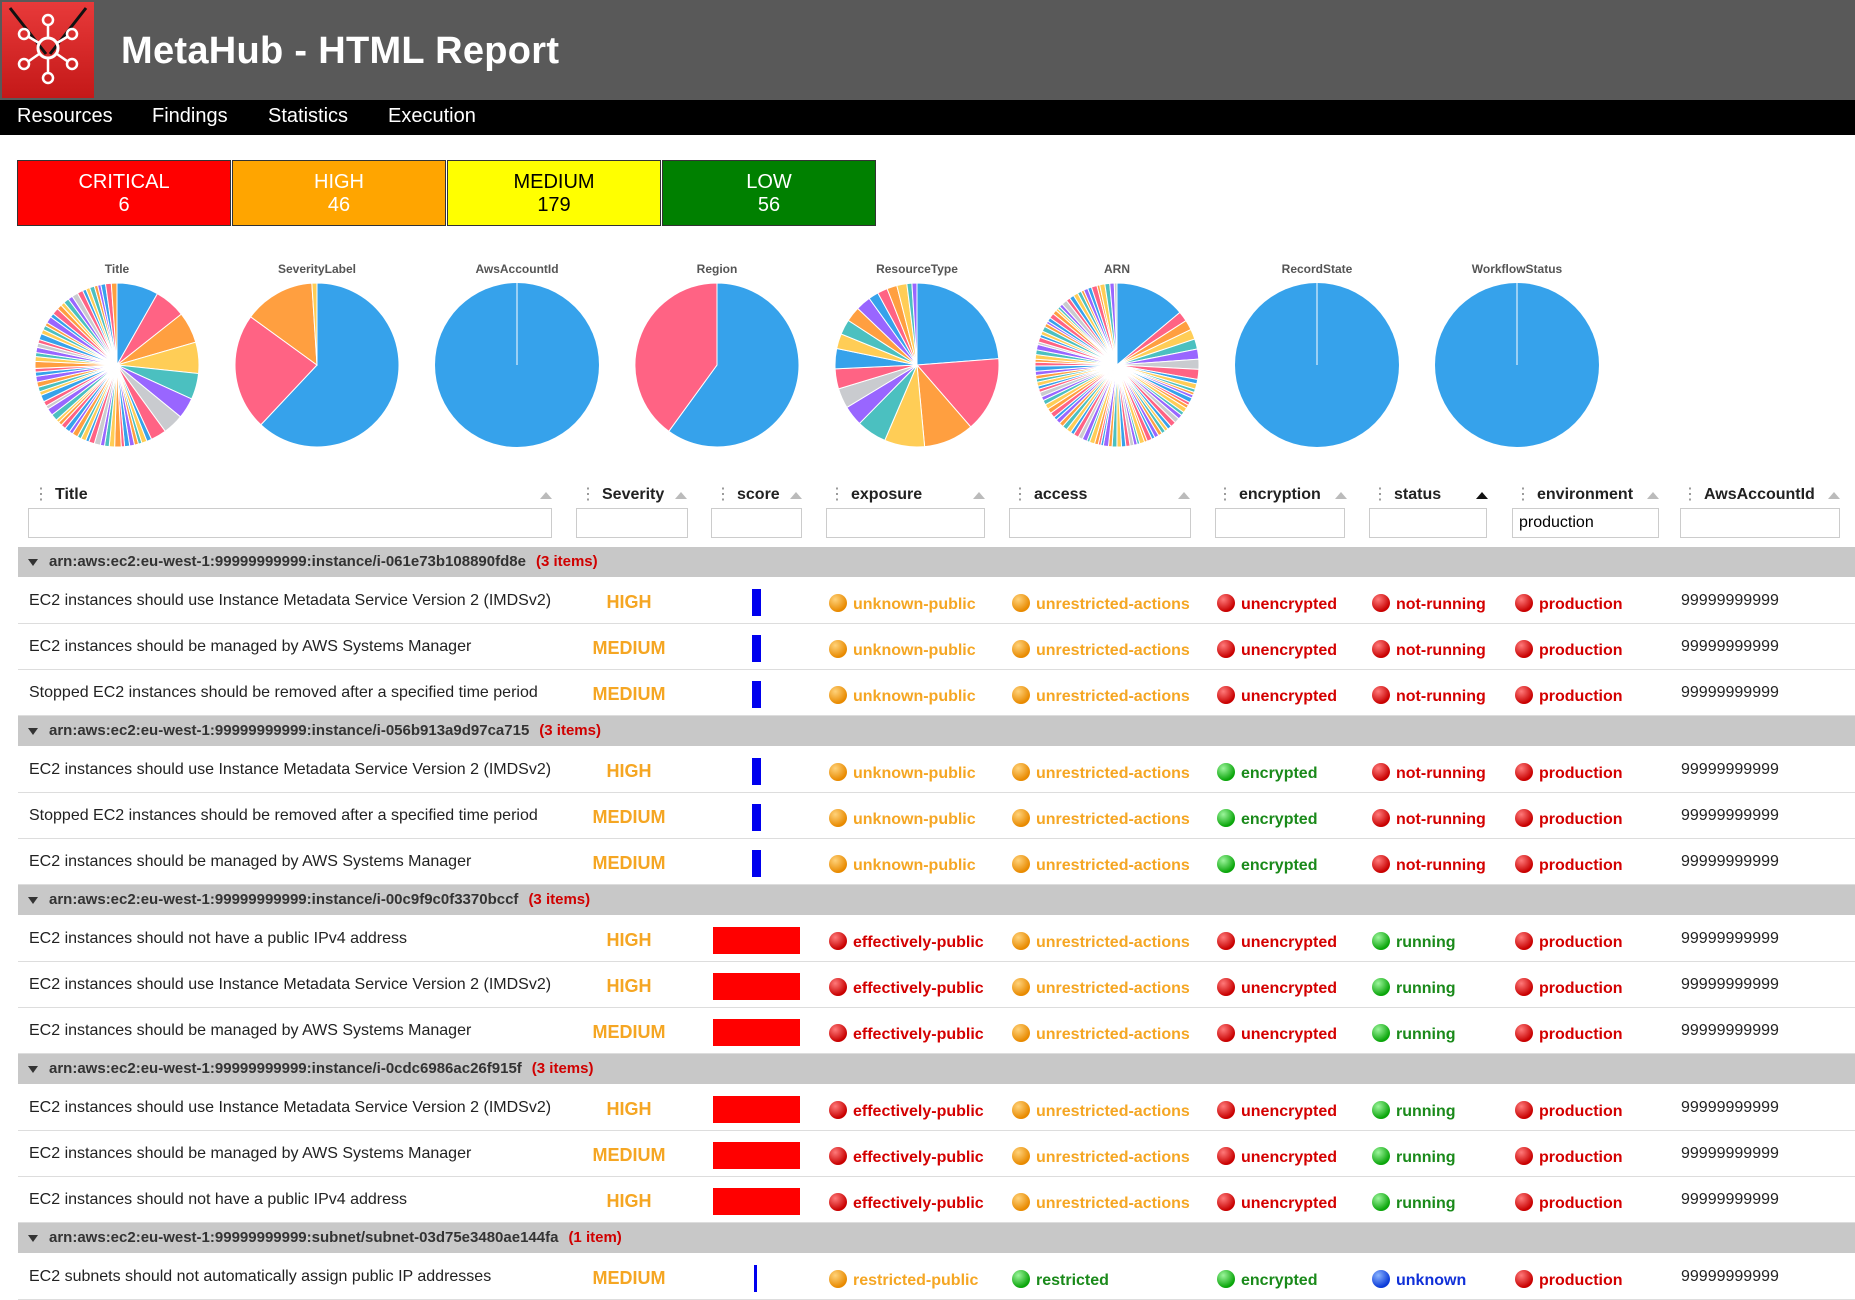 The width and height of the screenshot is (1855, 1300). What do you see at coordinates (308, 116) in the screenshot?
I see `nav-statistics: Statistics` at bounding box center [308, 116].